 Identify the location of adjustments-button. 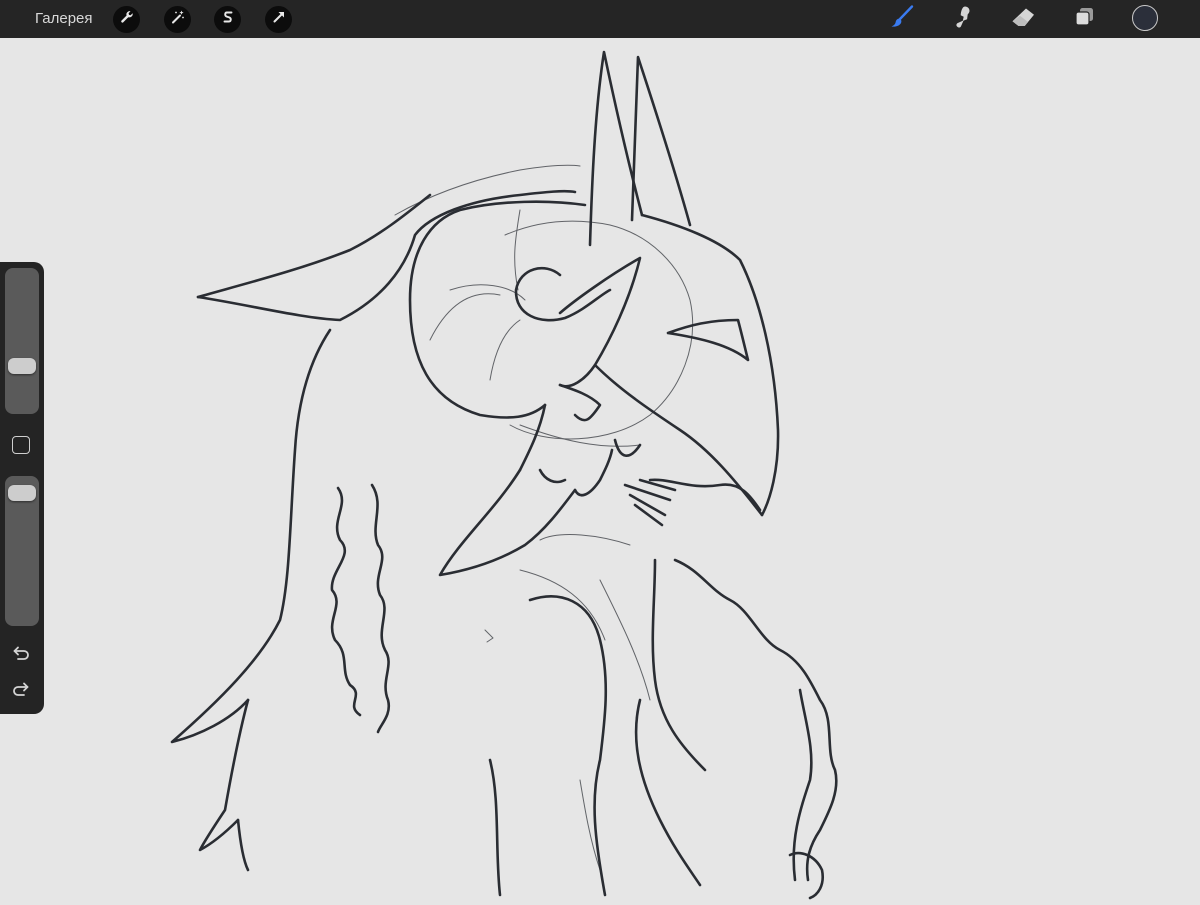
(177, 19).